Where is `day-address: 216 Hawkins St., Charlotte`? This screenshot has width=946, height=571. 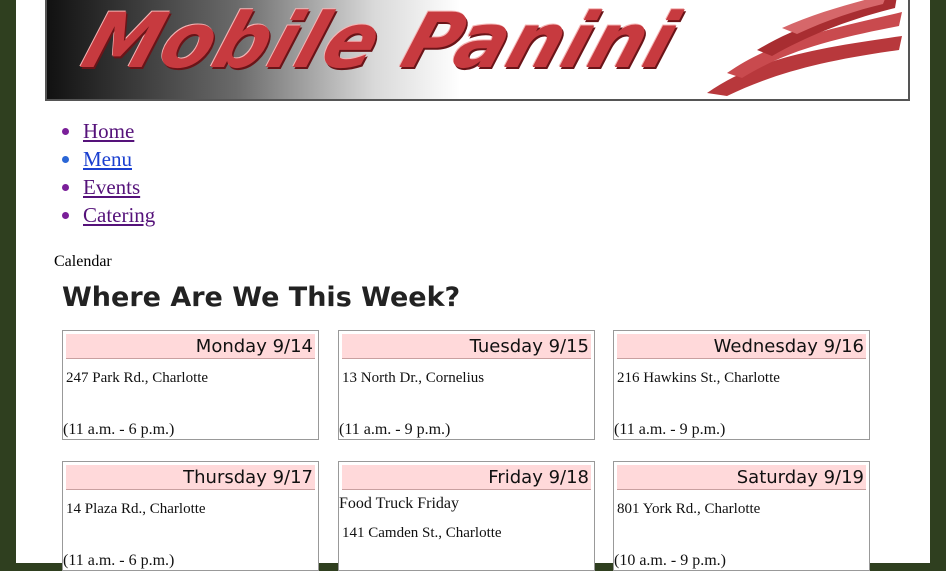
day-address: 216 Hawkins St., Charlotte is located at coordinates (698, 378).